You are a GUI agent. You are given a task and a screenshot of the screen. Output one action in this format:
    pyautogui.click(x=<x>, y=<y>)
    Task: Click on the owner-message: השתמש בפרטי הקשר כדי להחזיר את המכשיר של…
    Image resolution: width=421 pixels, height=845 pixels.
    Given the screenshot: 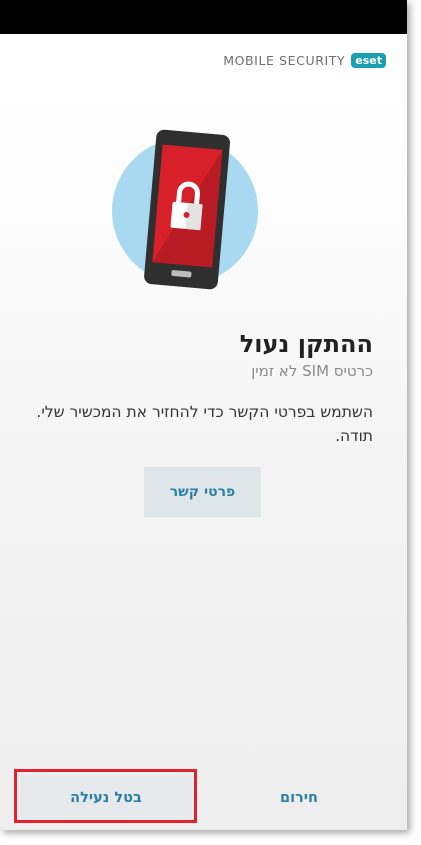 What is the action you would take?
    pyautogui.click(x=204, y=424)
    